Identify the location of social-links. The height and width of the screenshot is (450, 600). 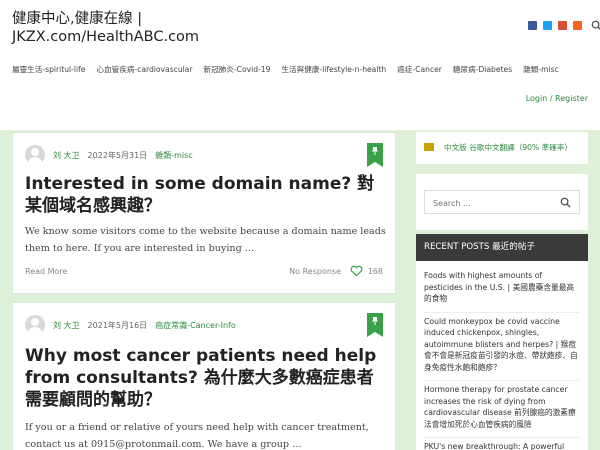
(564, 25).